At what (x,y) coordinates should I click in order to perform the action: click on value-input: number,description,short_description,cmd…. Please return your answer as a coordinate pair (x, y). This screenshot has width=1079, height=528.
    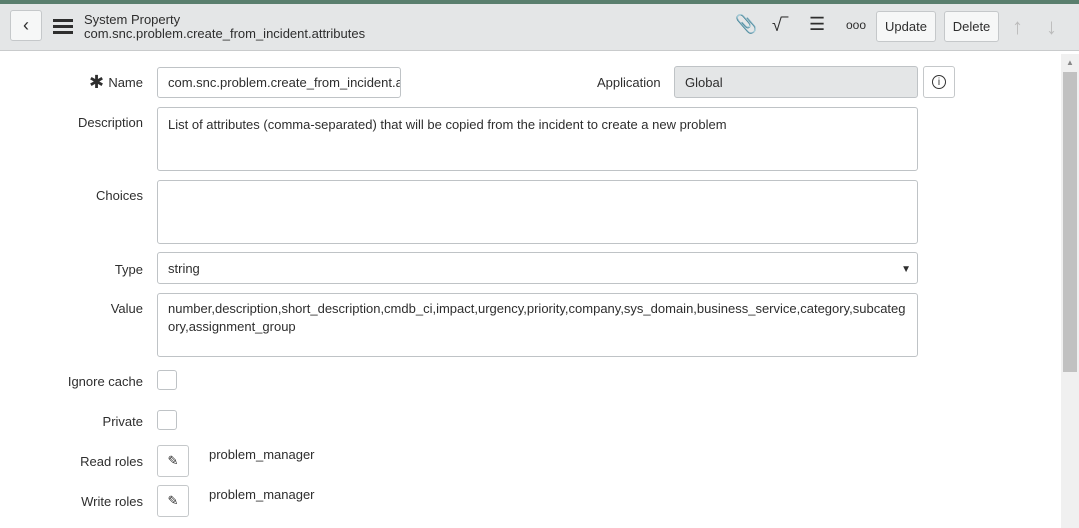
    Looking at the image, I should click on (537, 325).